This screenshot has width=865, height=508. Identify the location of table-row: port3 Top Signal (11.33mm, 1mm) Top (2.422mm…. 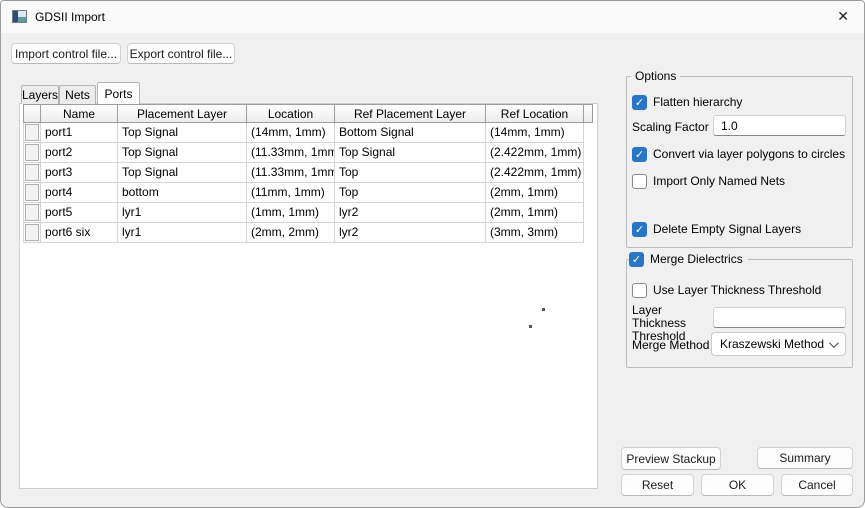
(308, 173).